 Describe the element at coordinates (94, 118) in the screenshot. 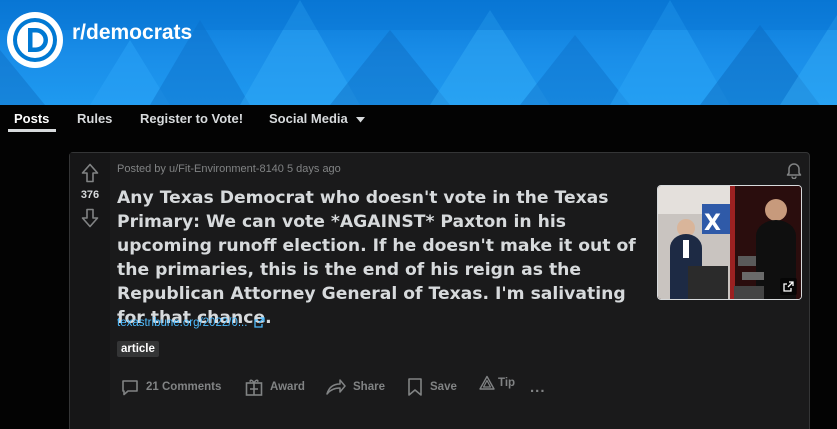

I see `nav-rules: Rules` at that location.